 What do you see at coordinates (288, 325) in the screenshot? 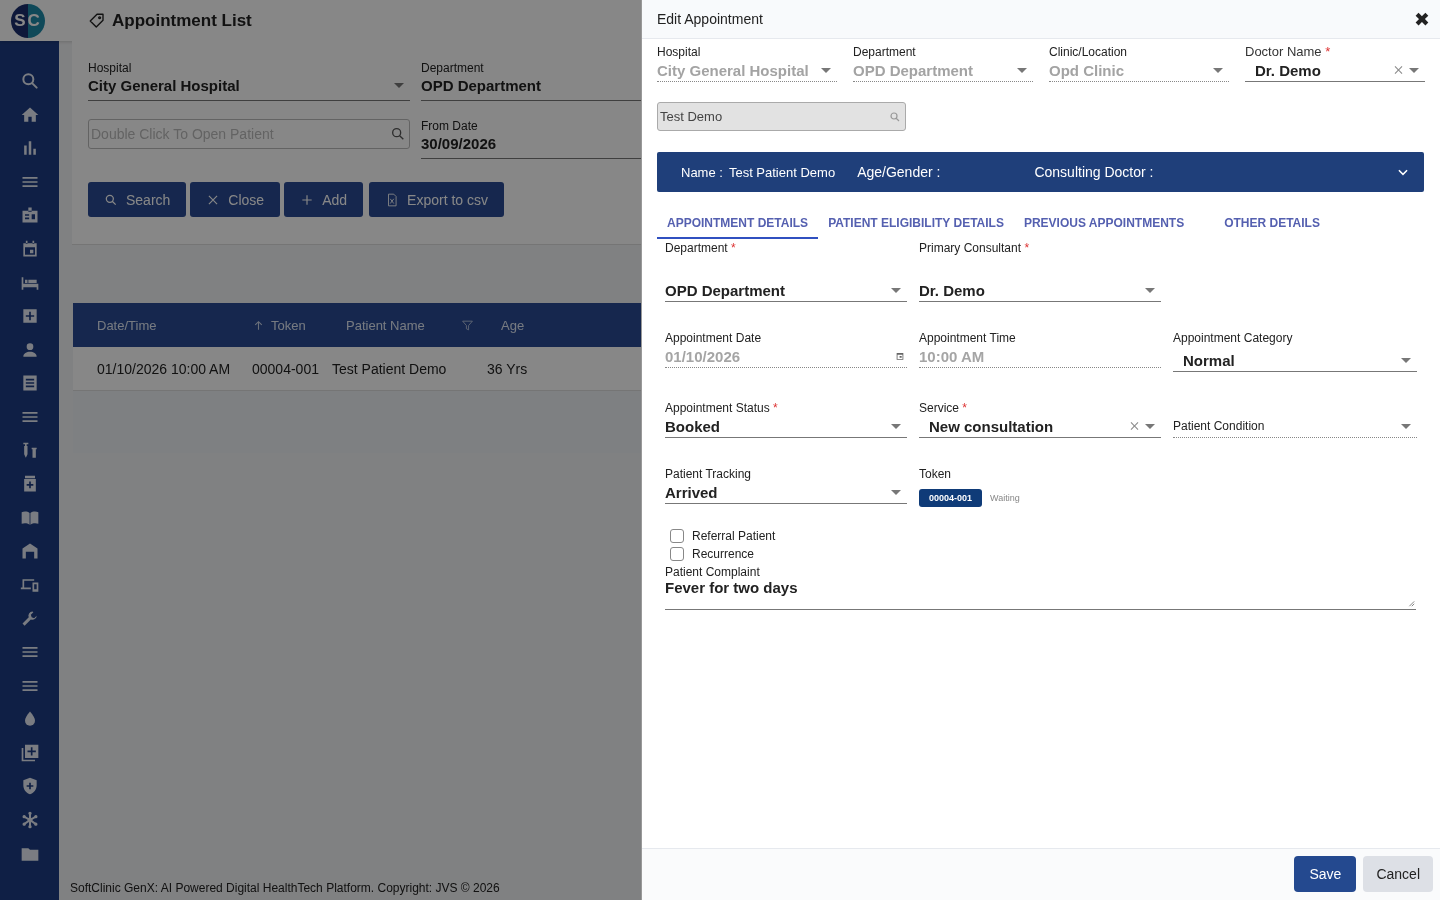
I see `column-header: Token` at bounding box center [288, 325].